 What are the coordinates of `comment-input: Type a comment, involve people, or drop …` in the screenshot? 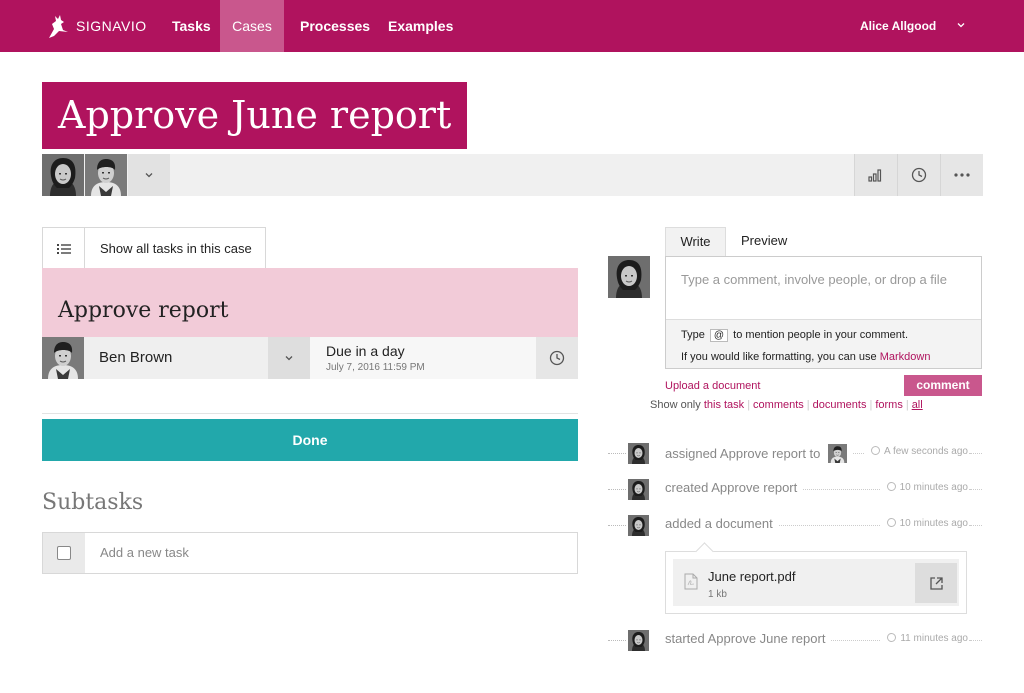 It's located at (814, 279).